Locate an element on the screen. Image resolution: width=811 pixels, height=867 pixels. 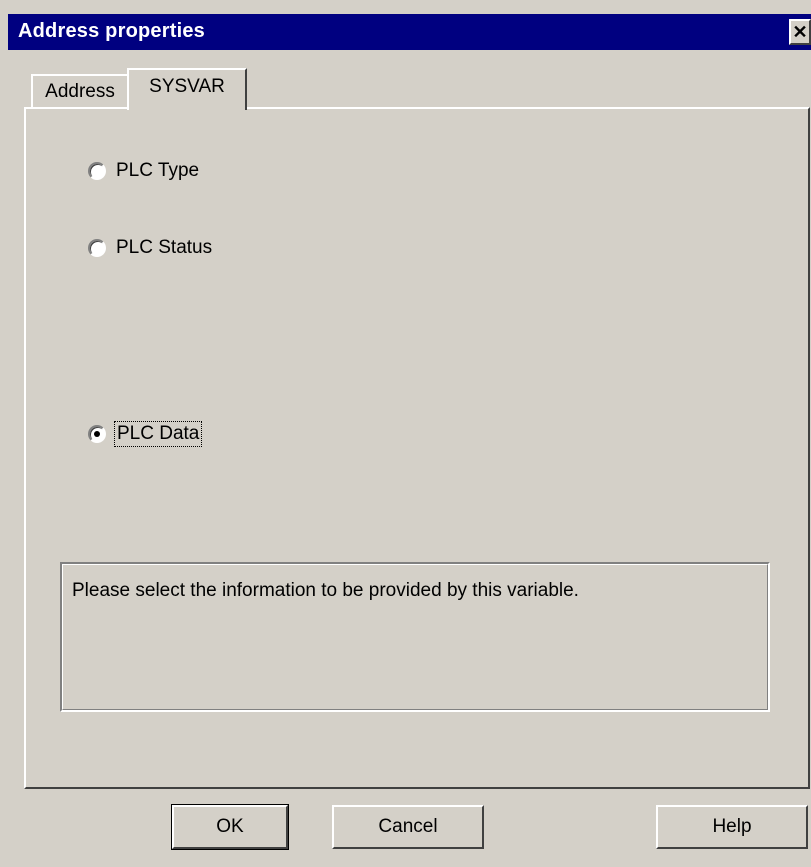
tab-sysvar: SYSVAR is located at coordinates (187, 89).